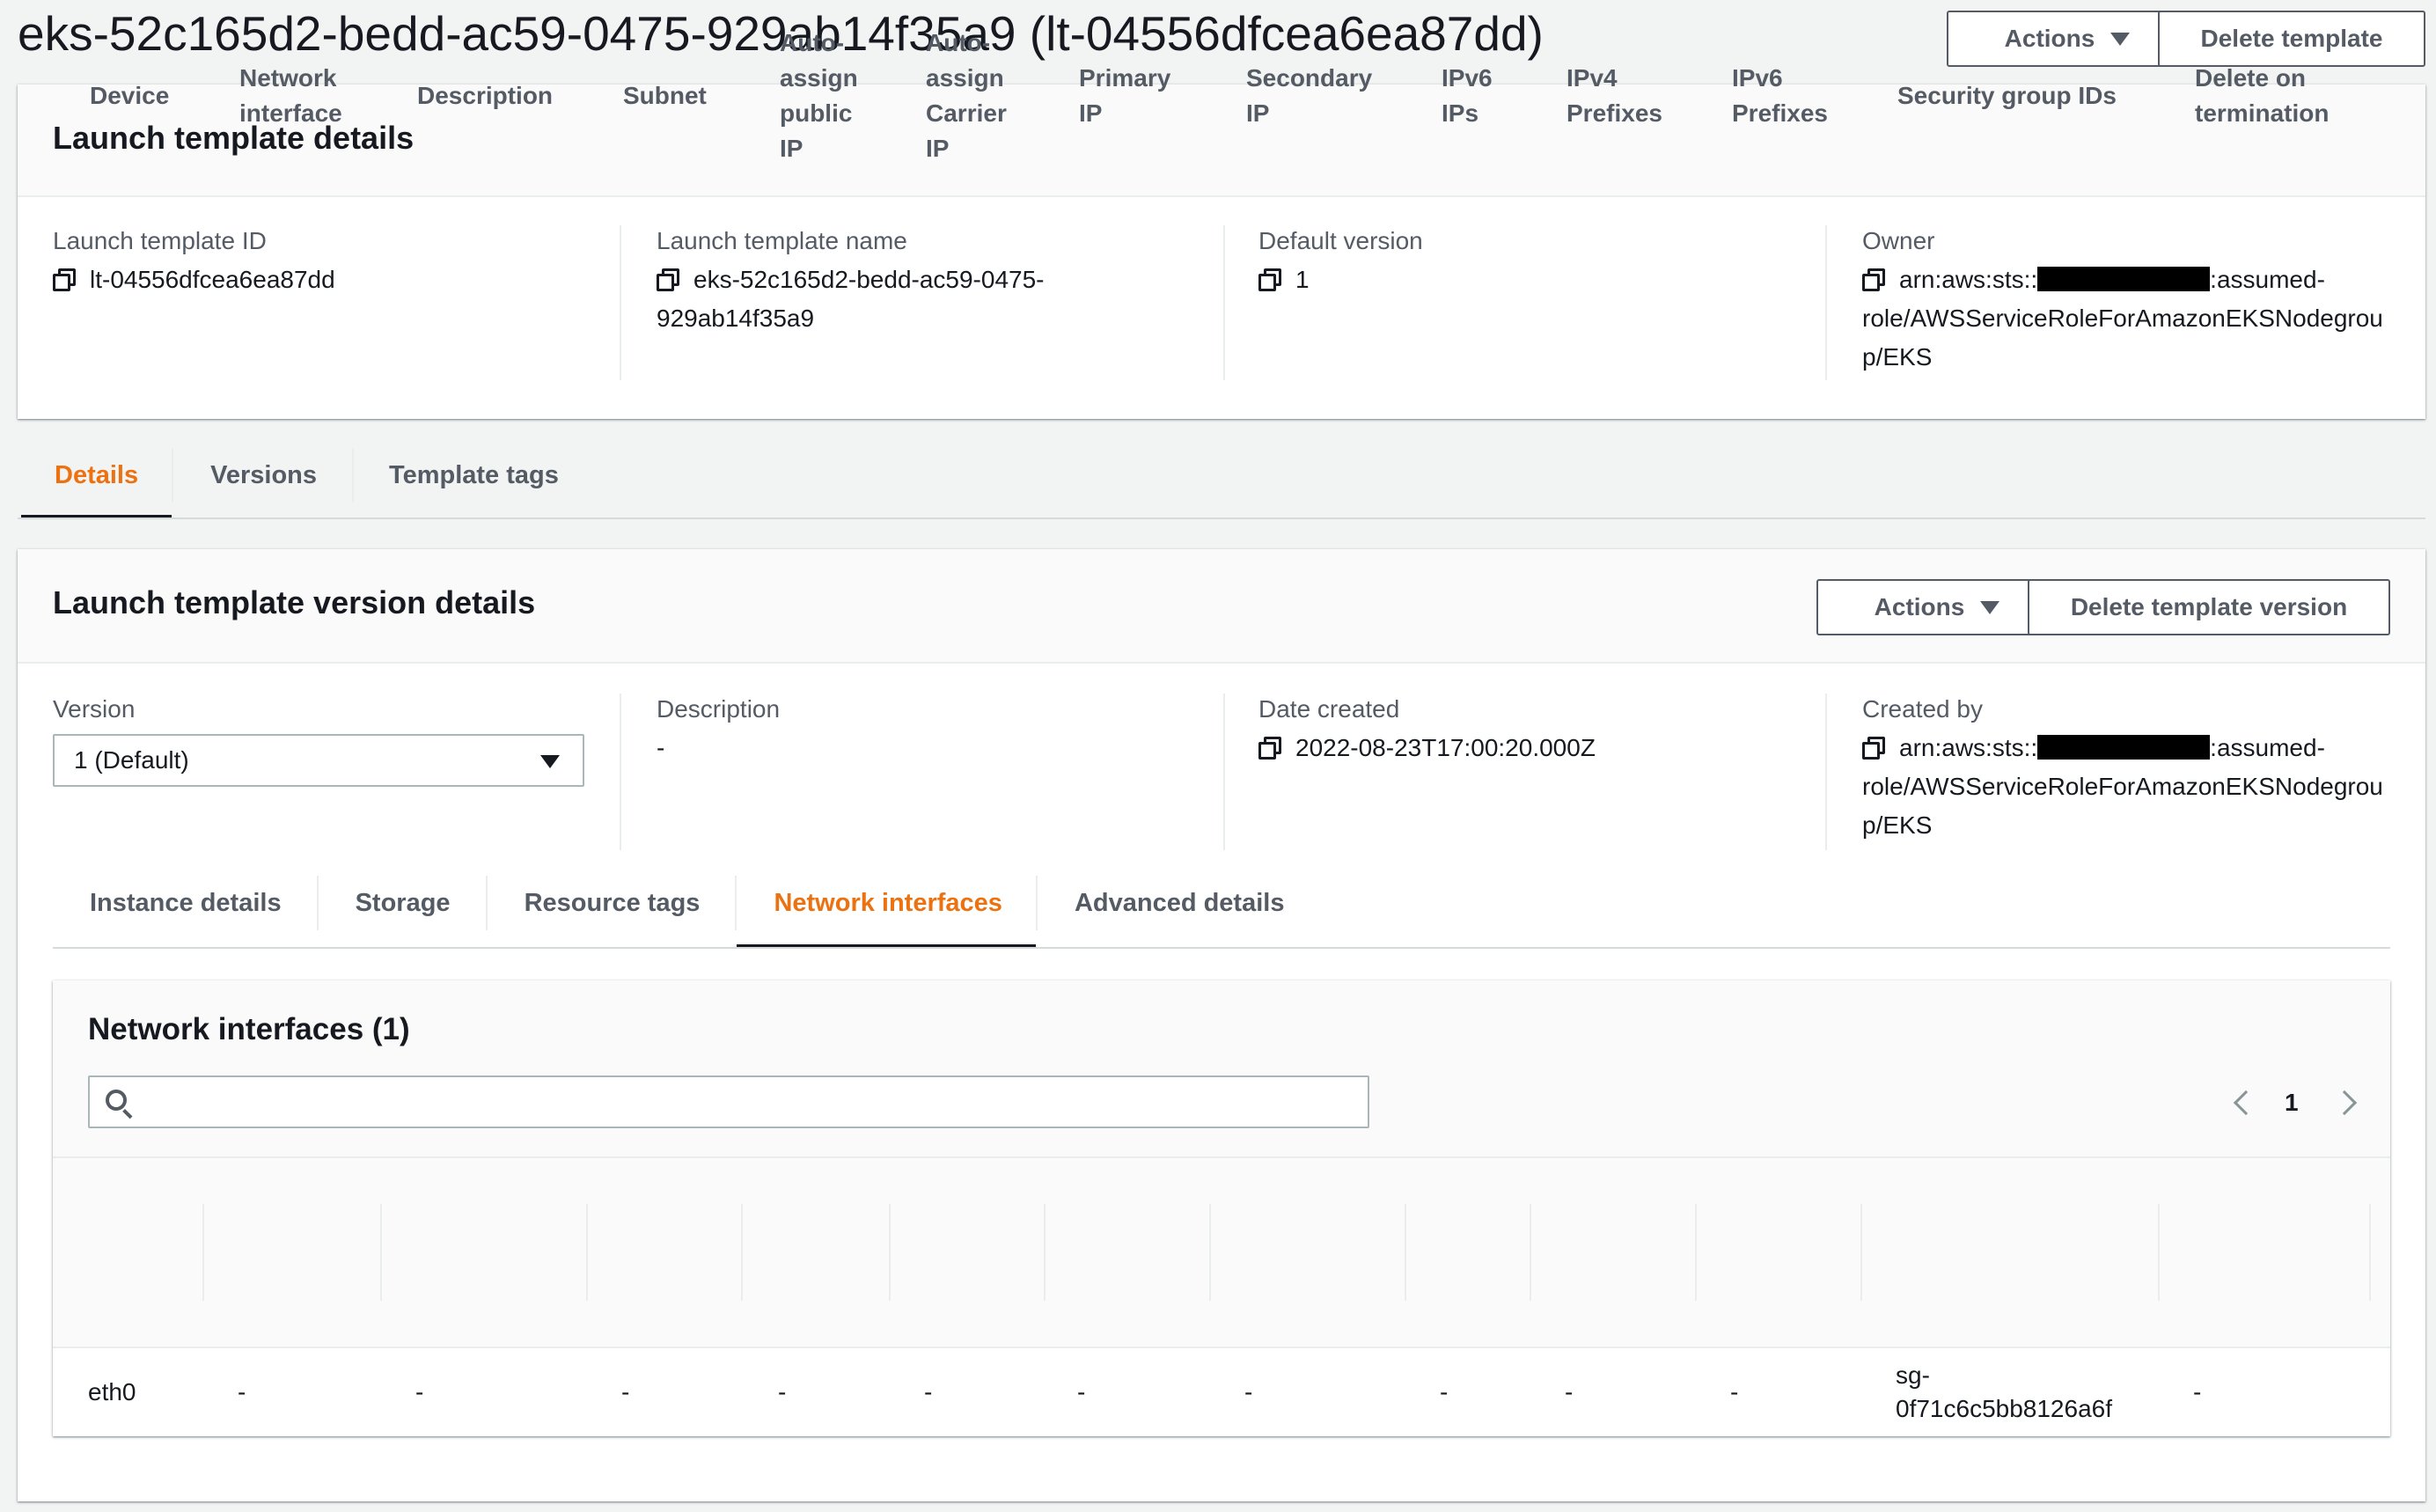 This screenshot has height=1512, width=2436. I want to click on caret-down-icon, so click(1990, 607).